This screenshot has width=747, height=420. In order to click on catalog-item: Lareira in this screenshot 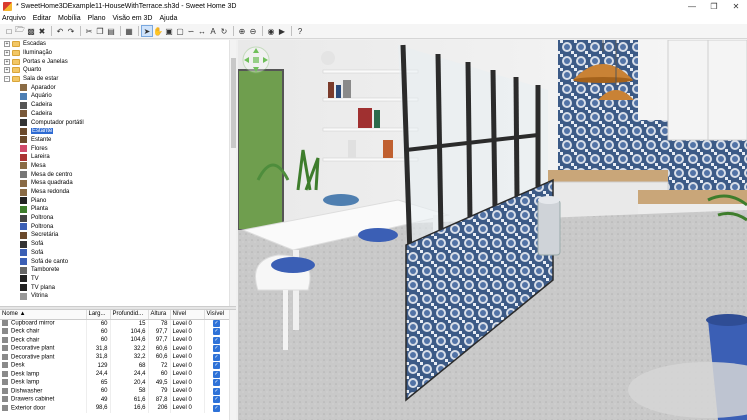, I will do `click(118, 157)`.